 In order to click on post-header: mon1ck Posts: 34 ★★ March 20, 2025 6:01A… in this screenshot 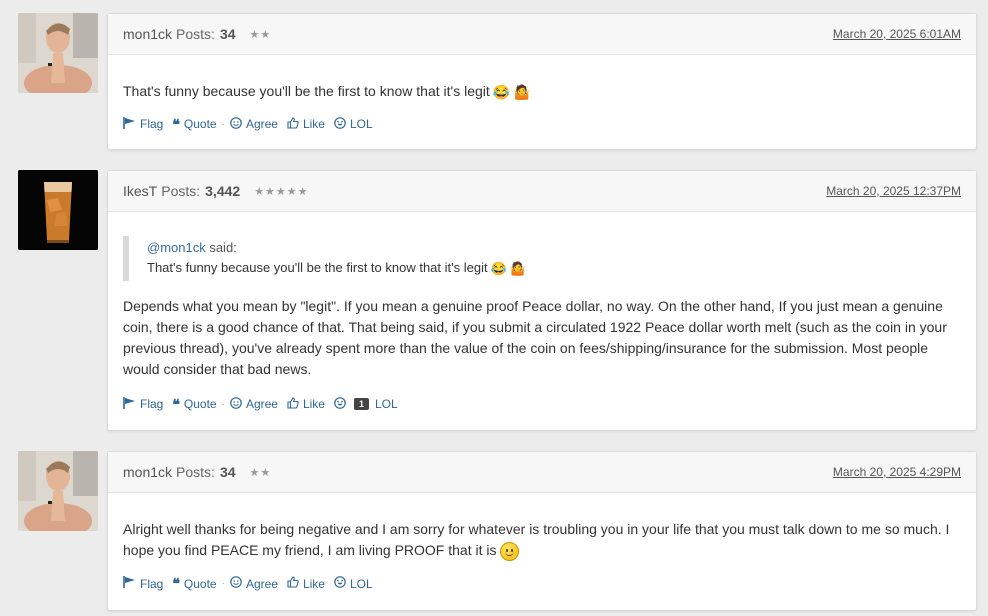, I will do `click(542, 34)`.